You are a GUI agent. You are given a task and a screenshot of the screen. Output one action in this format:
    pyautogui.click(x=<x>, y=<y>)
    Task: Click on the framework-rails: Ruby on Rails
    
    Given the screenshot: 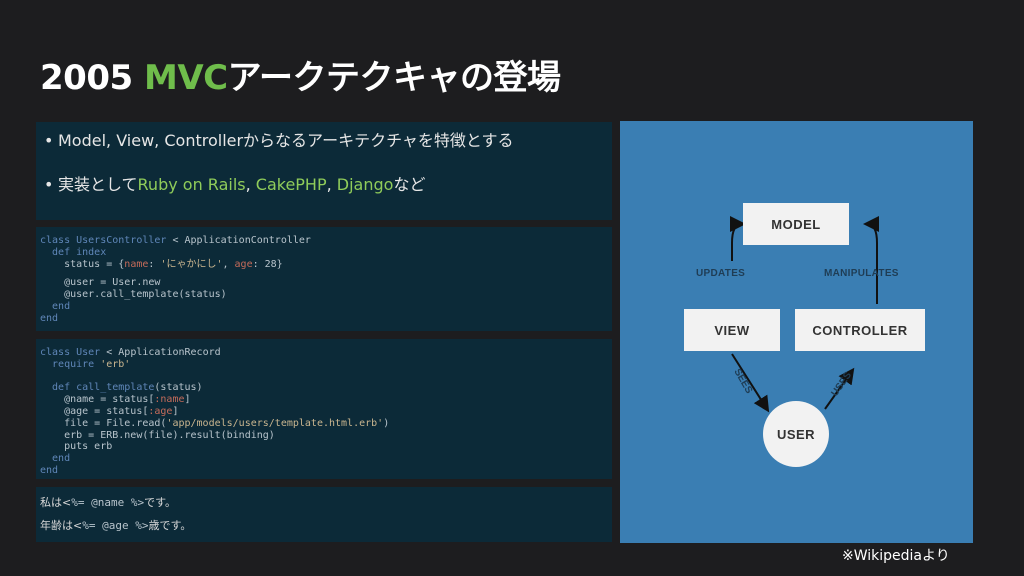 What is the action you would take?
    pyautogui.click(x=191, y=184)
    